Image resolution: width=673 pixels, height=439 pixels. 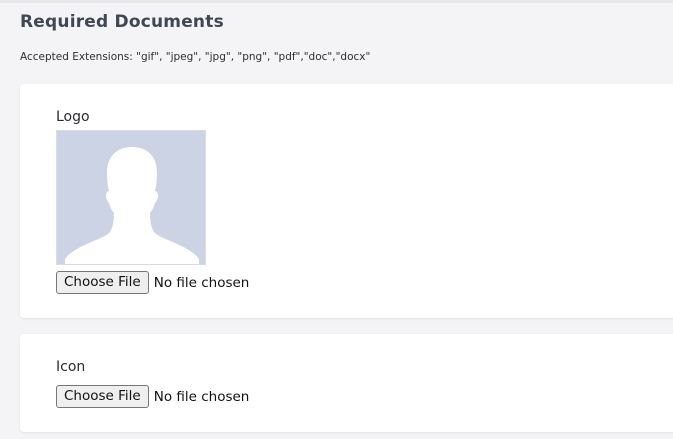 I want to click on icon-file-status: No file chosen, so click(x=201, y=396).